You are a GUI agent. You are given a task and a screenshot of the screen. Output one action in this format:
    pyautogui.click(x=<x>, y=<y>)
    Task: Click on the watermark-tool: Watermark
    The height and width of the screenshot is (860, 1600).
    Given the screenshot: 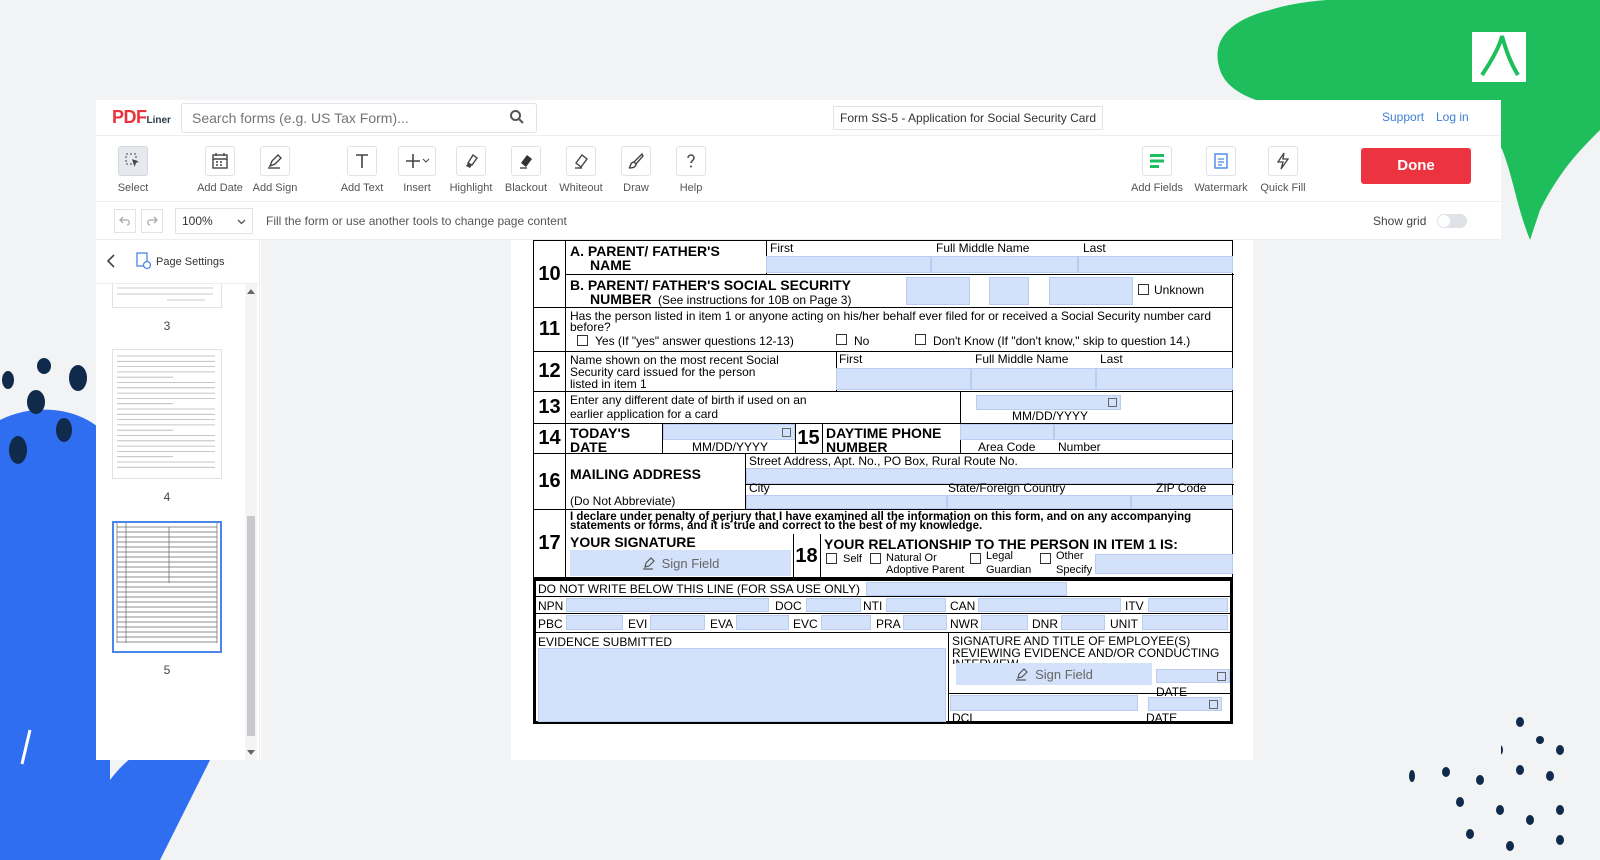 What is the action you would take?
    pyautogui.click(x=1221, y=170)
    